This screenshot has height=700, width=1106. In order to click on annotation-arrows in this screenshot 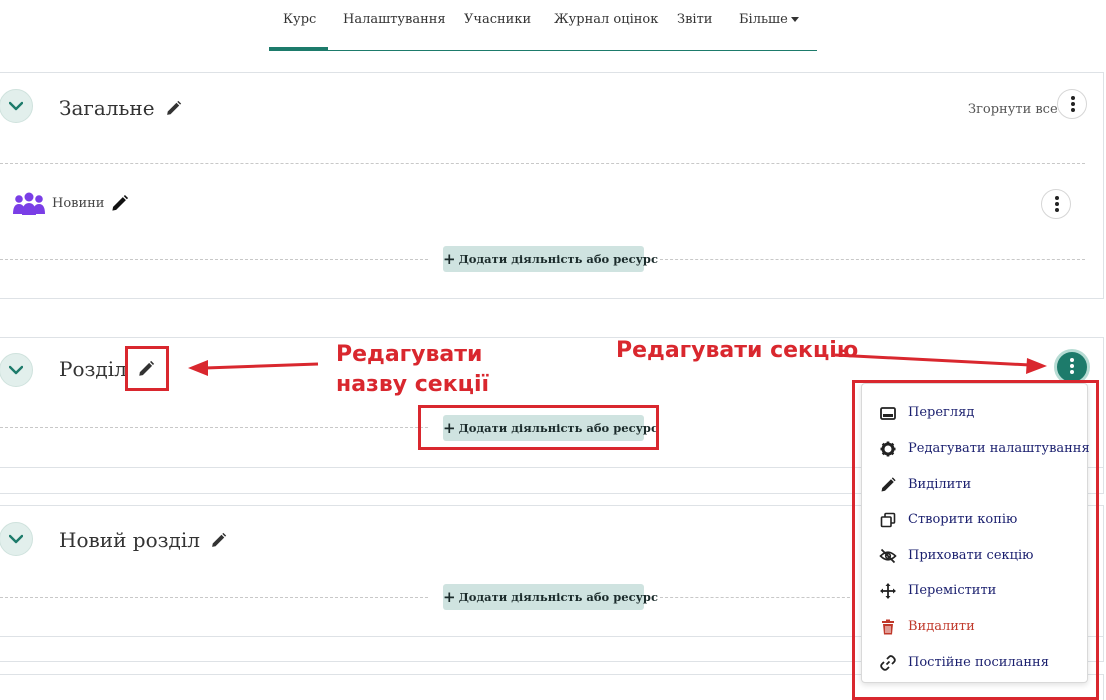, I will do `click(617, 364)`.